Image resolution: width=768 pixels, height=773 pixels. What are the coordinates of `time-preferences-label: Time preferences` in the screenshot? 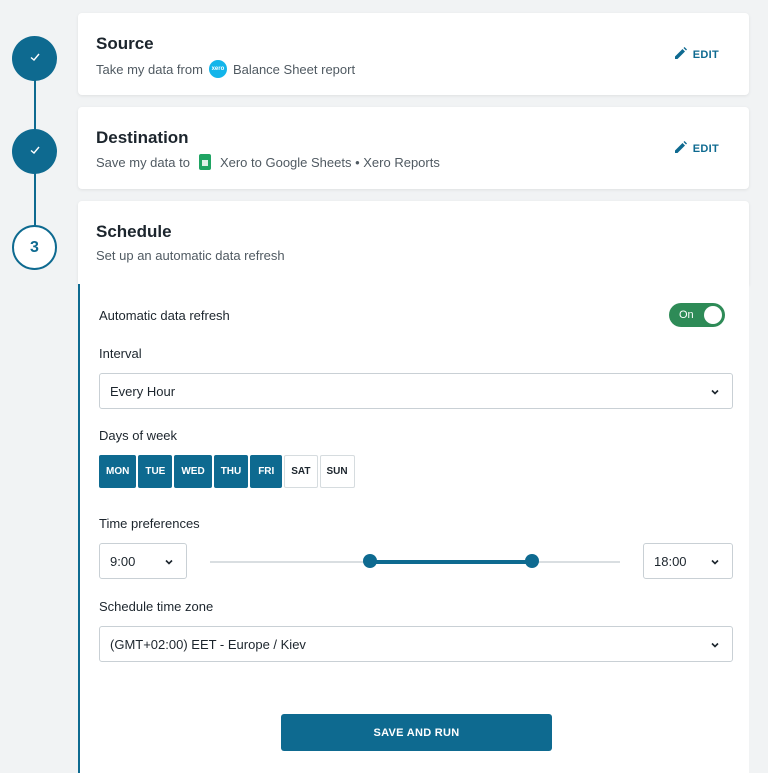 It's located at (149, 523).